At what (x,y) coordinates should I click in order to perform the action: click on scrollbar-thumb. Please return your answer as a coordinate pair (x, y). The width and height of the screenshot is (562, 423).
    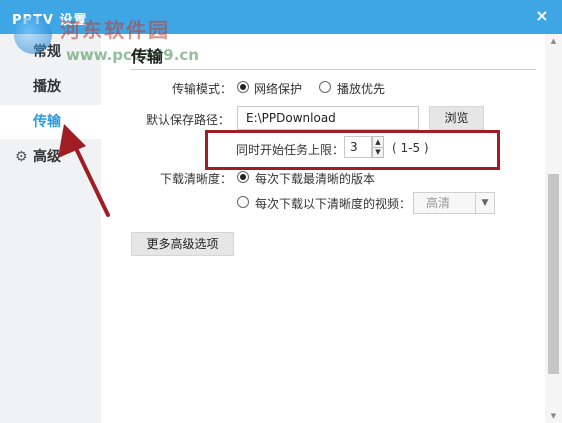
    Looking at the image, I should click on (553, 274).